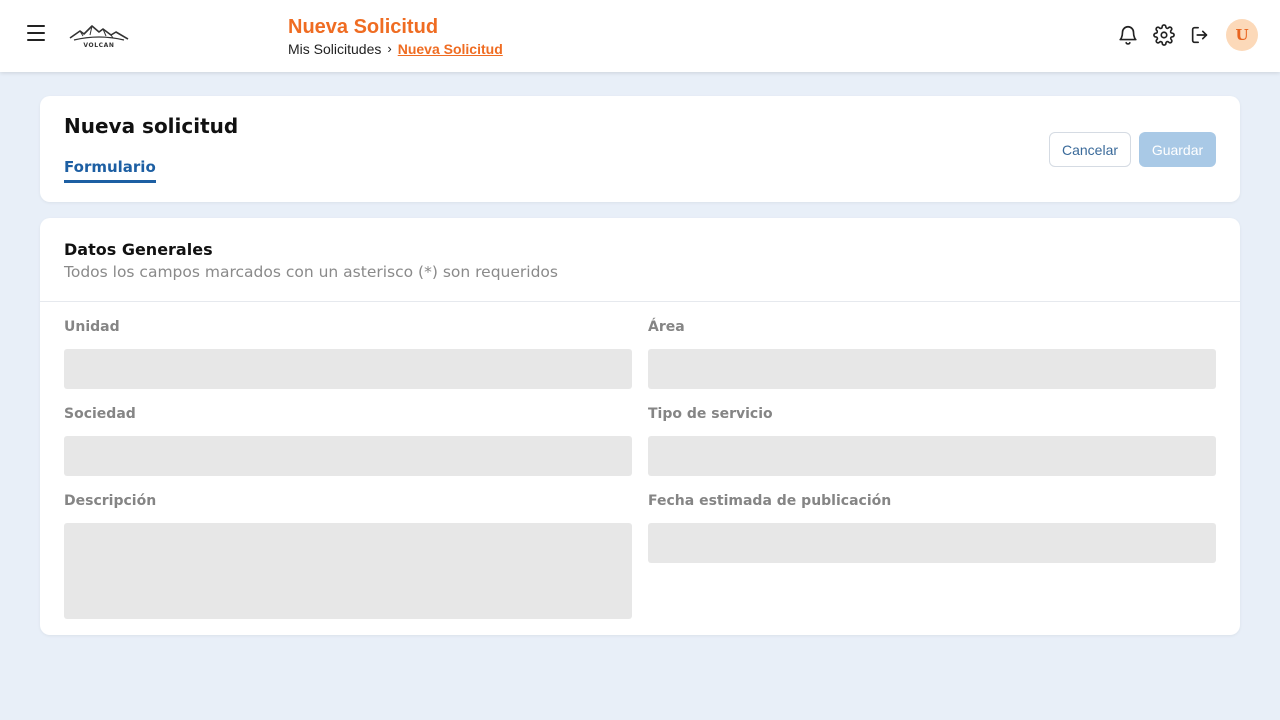 The width and height of the screenshot is (1280, 720). I want to click on save-button: Guardar, so click(1177, 149).